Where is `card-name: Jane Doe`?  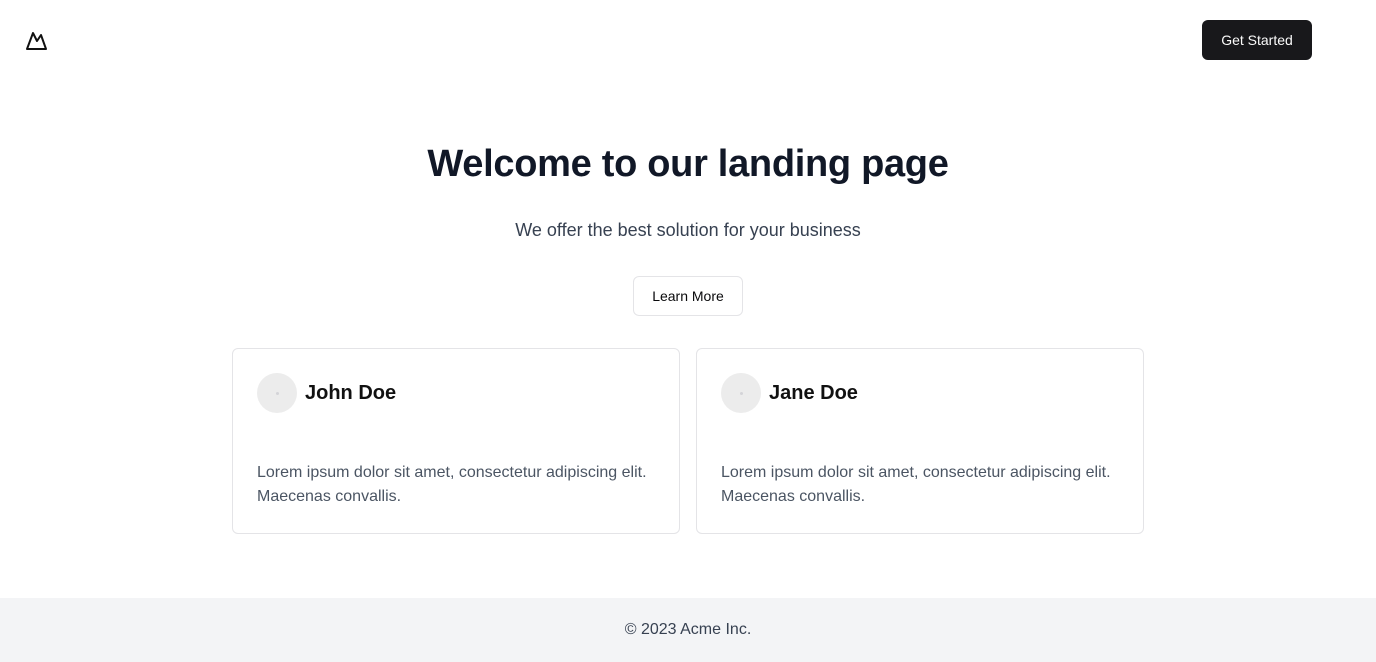
card-name: Jane Doe is located at coordinates (813, 393).